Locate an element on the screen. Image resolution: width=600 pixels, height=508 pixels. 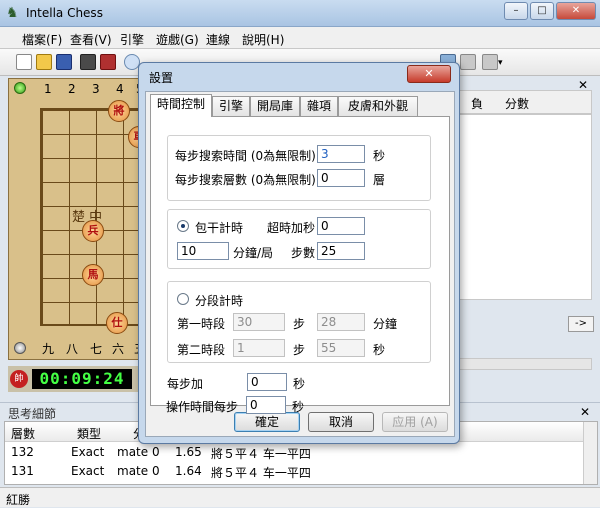
operation-time-unit: 秒 is located at coordinates (298, 407).